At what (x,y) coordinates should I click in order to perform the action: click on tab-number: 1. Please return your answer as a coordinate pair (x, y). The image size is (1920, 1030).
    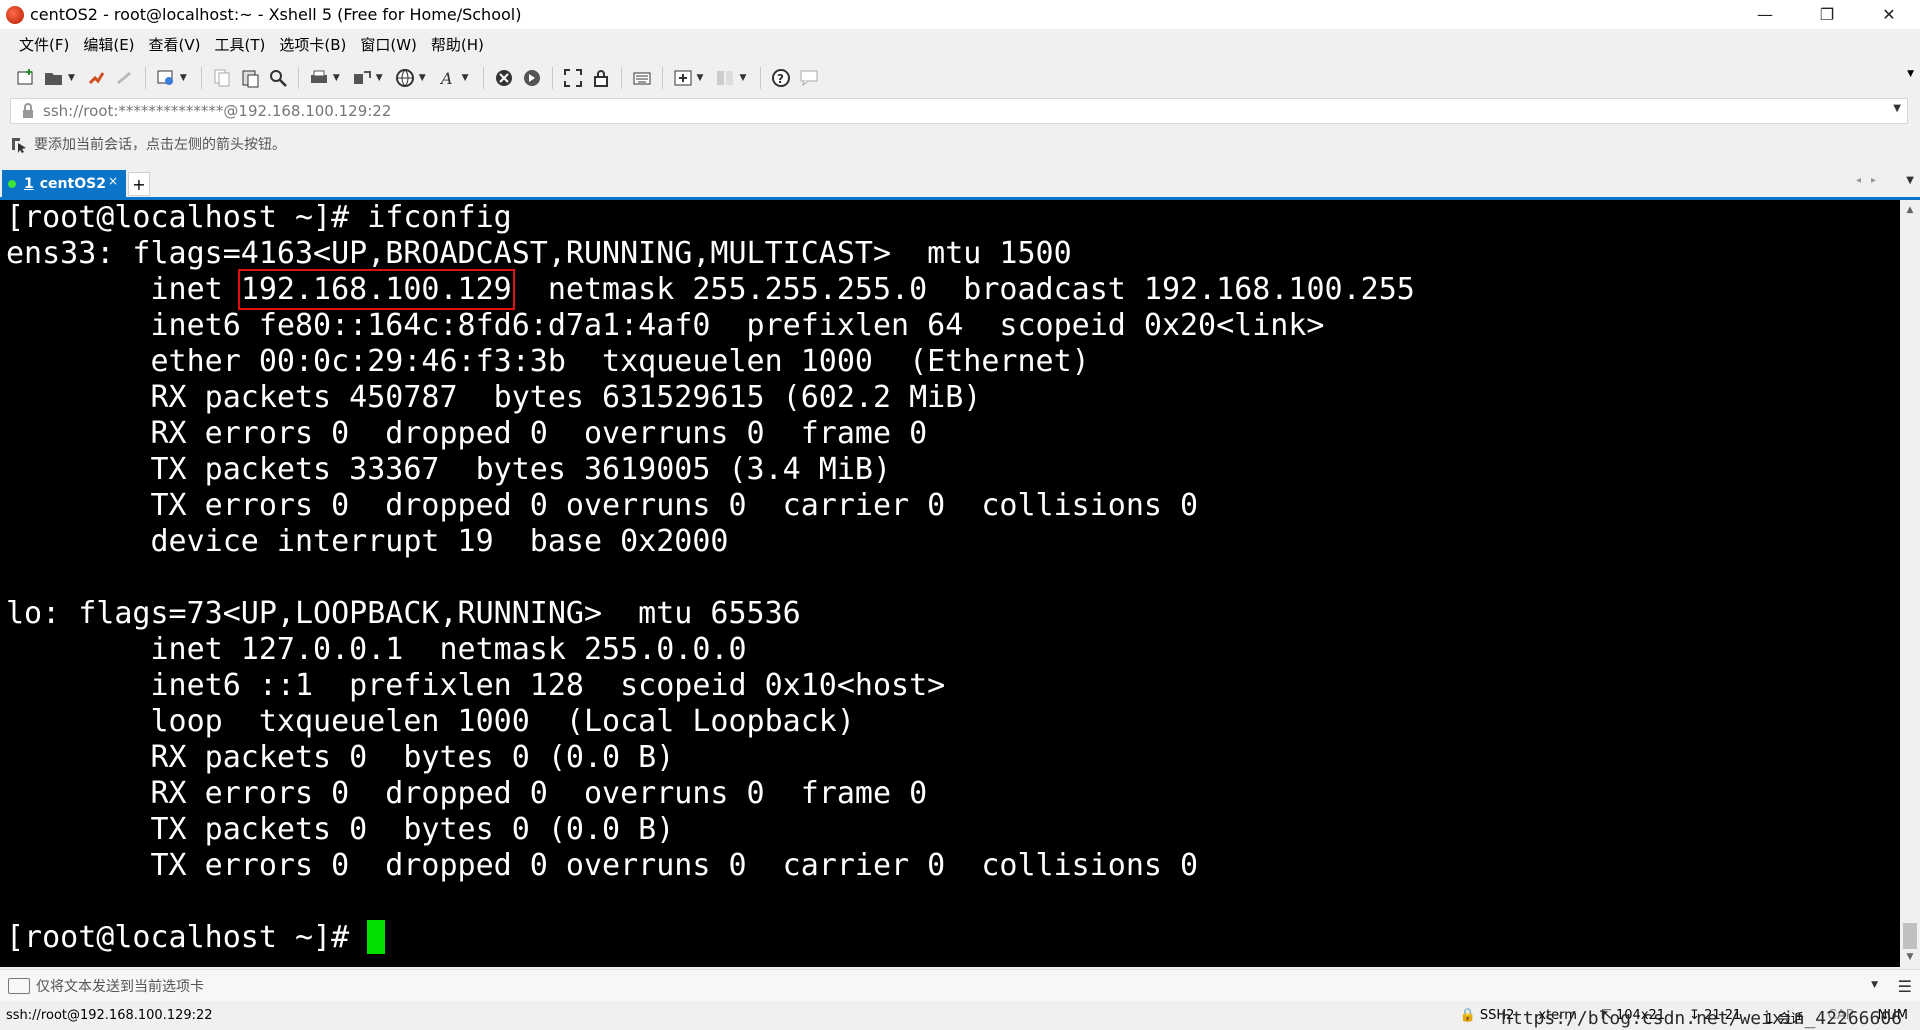
    Looking at the image, I should click on (29, 183).